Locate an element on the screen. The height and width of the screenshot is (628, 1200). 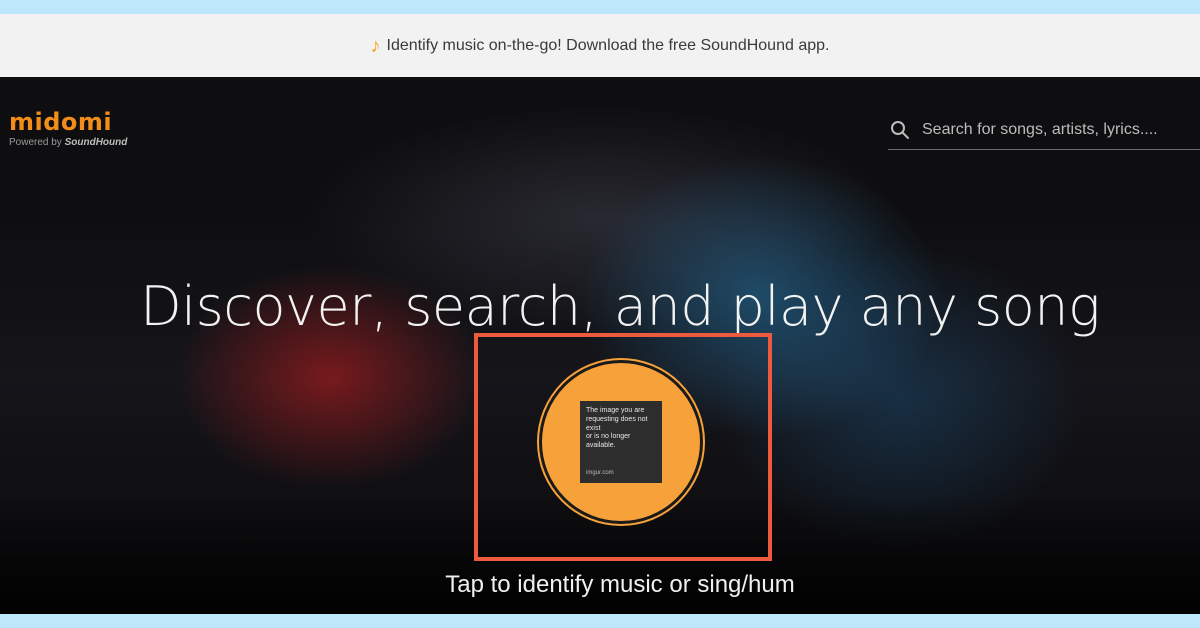
midomi-logo: midomi Powered by SoundHound is located at coordinates (68, 129).